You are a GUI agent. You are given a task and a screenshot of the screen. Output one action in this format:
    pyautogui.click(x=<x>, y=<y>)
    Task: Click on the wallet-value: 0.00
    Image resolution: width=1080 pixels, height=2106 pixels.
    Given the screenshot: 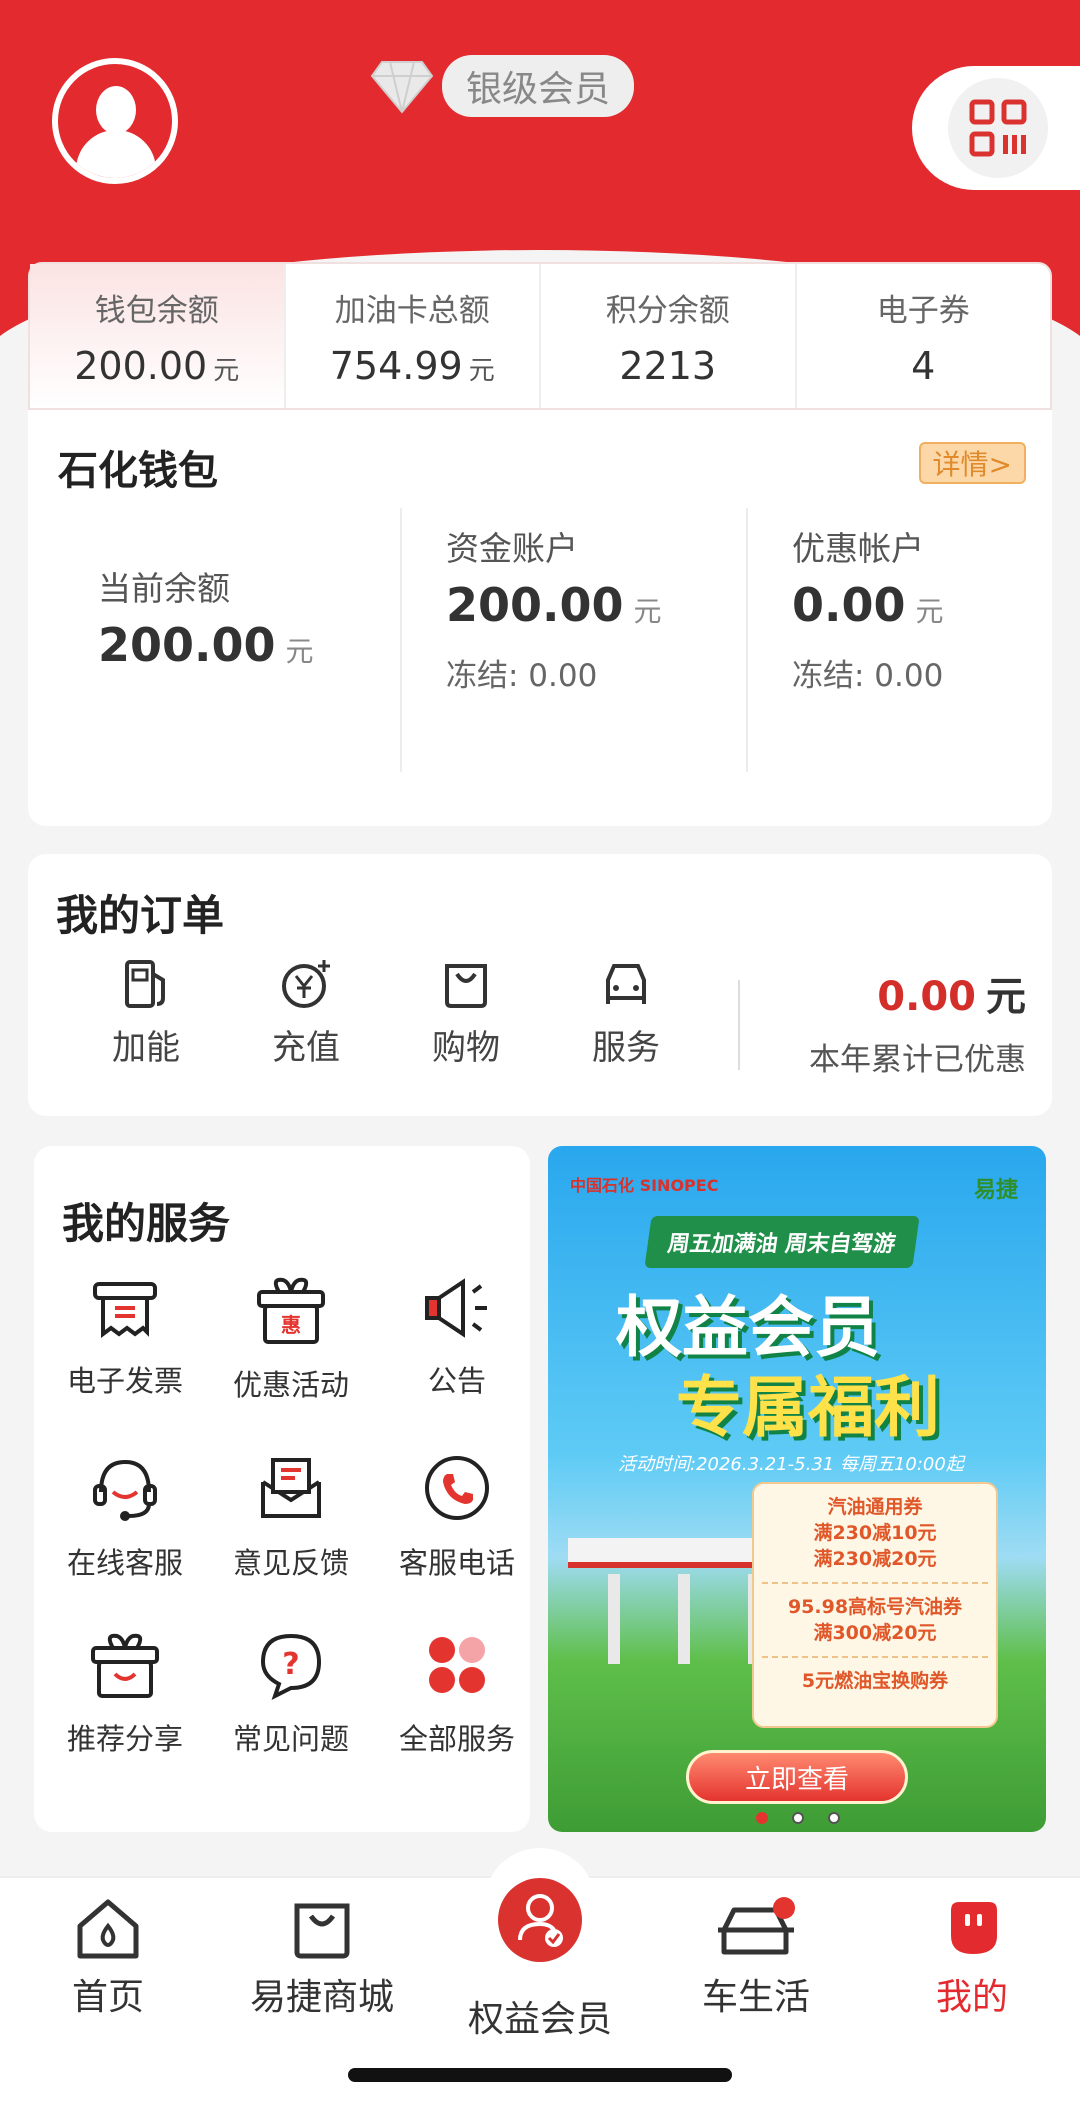 What is the action you would take?
    pyautogui.click(x=849, y=605)
    